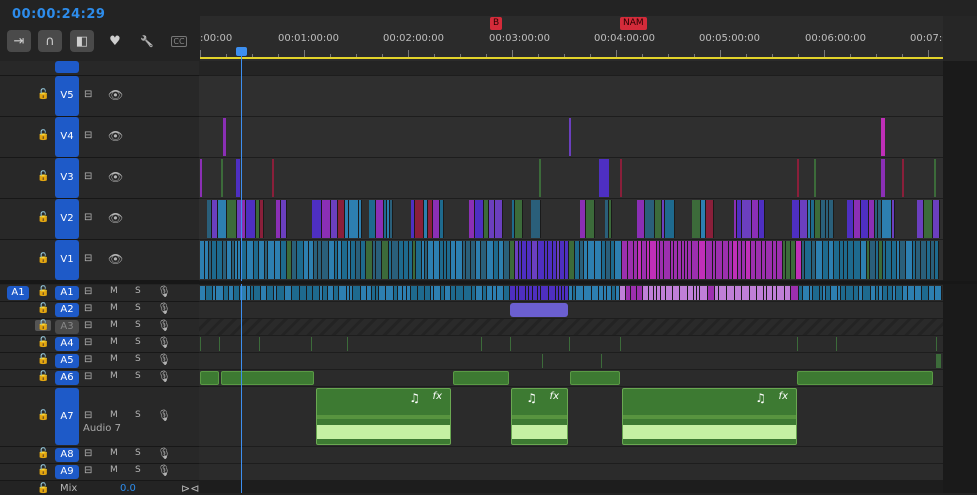 The width and height of the screenshot is (977, 495). What do you see at coordinates (571, 327) in the screenshot?
I see `track-lane-a3` at bounding box center [571, 327].